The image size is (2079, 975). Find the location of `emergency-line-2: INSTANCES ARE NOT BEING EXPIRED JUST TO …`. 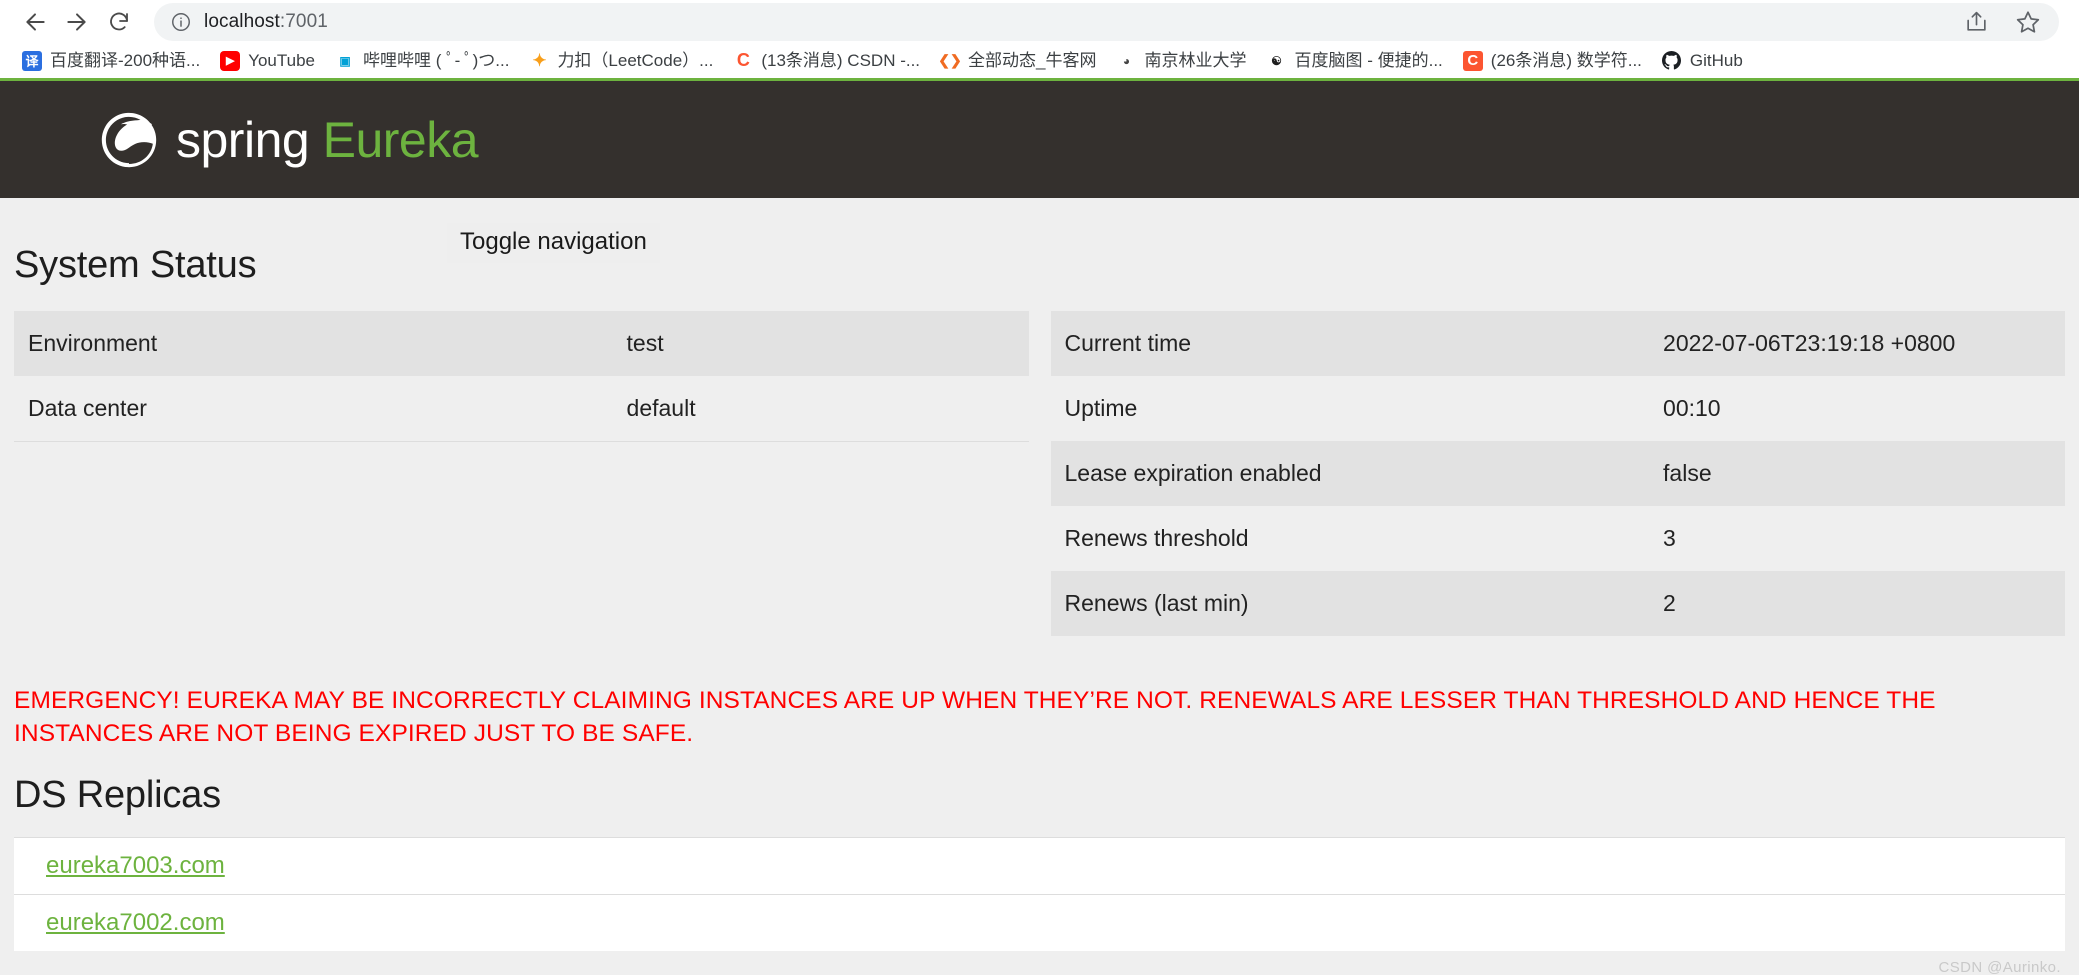

emergency-line-2: INSTANCES ARE NOT BEING EXPIRED JUST TO … is located at coordinates (354, 734).